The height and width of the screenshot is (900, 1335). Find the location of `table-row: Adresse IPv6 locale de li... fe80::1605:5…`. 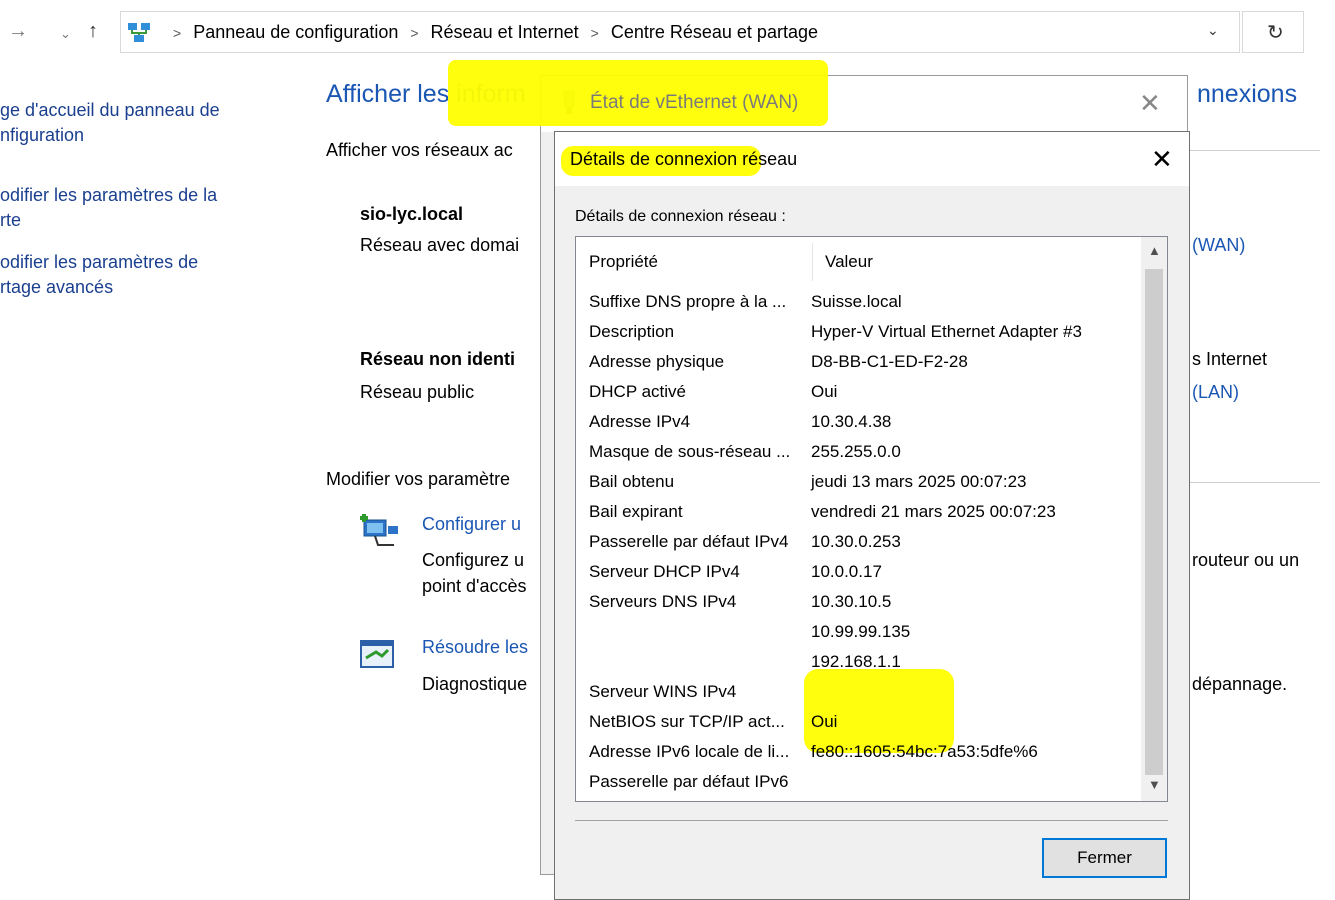

table-row: Adresse IPv6 locale de li... fe80::1605:5… is located at coordinates (858, 752).